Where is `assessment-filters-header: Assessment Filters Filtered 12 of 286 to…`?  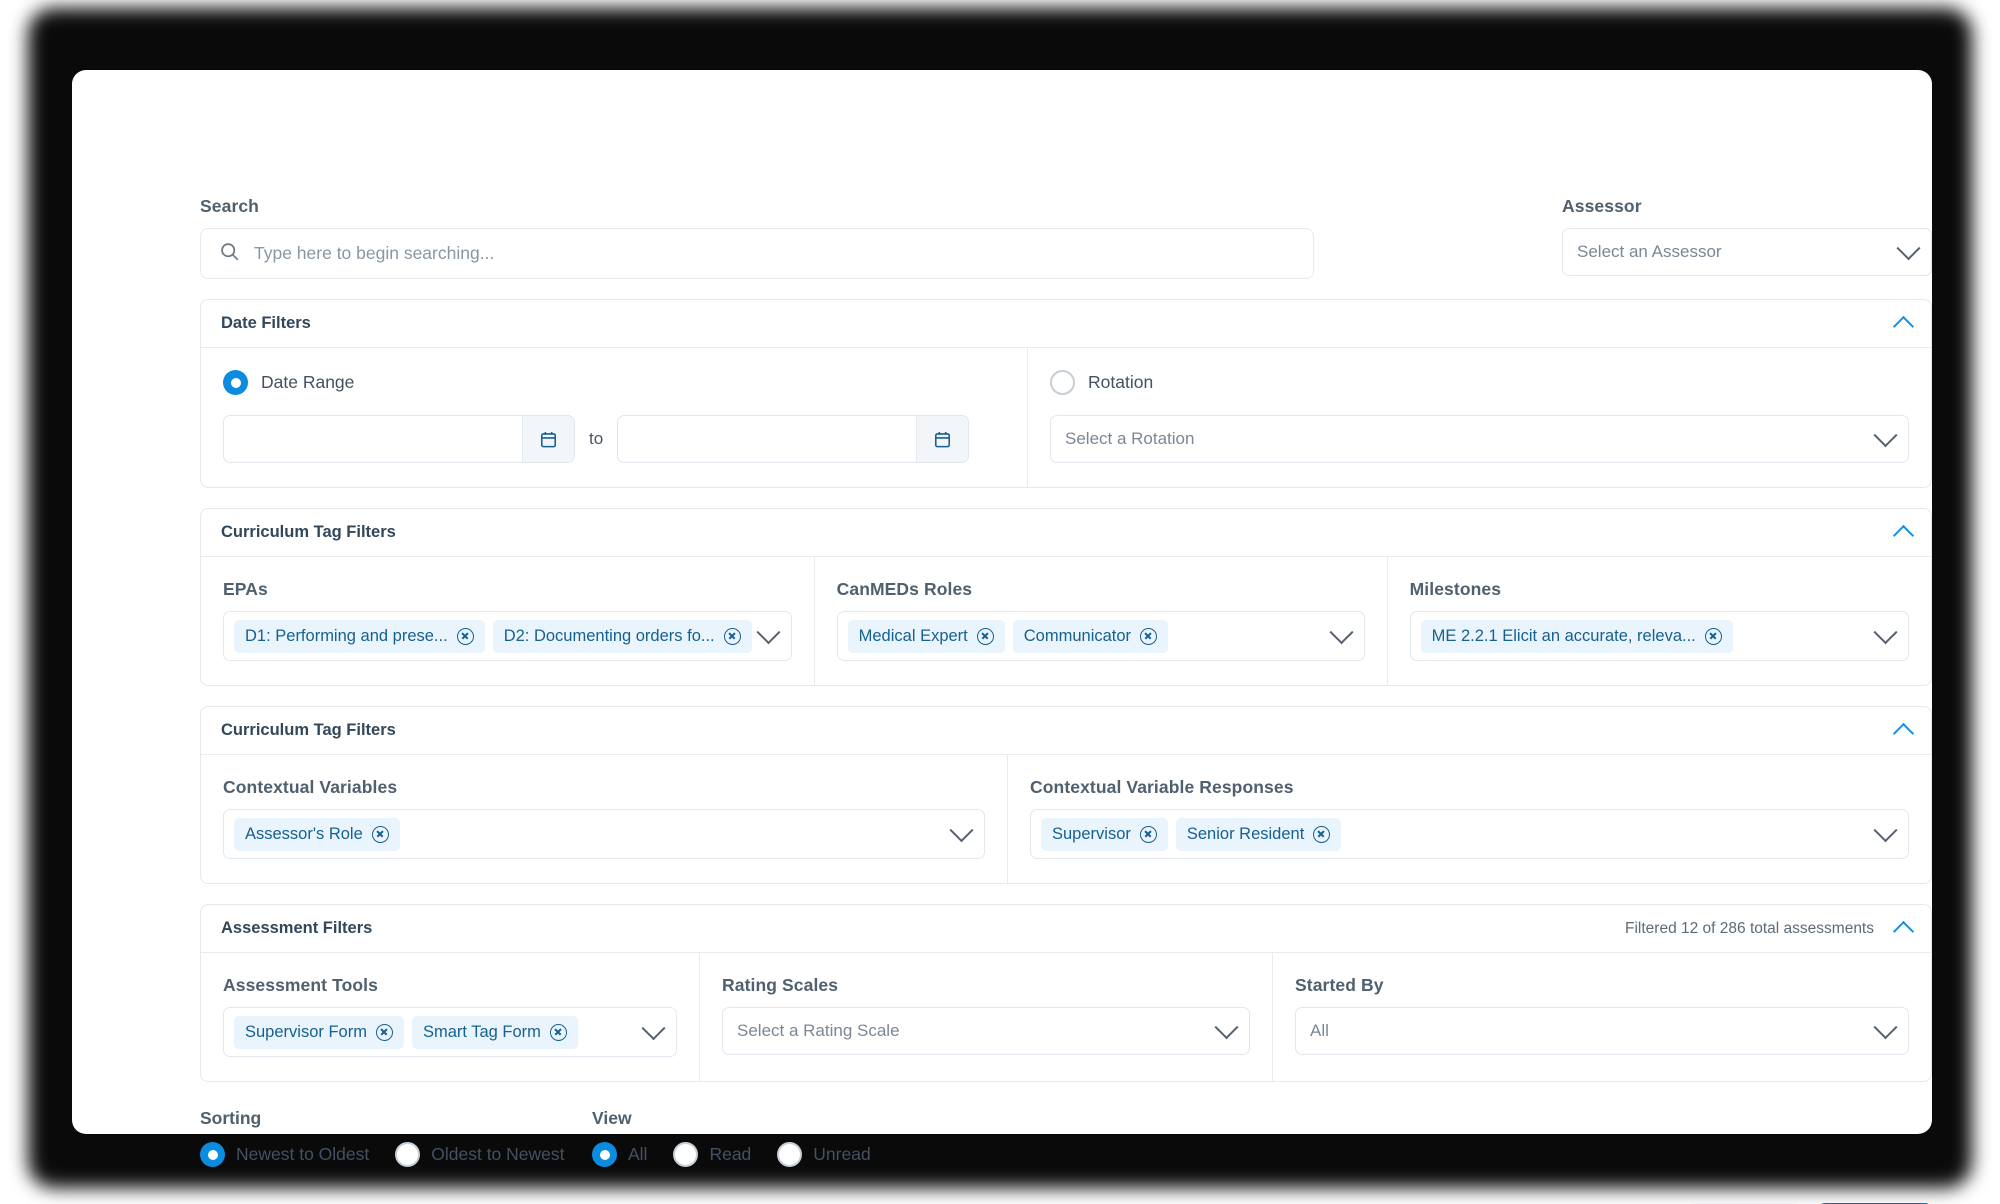
assessment-filters-header: Assessment Filters Filtered 12 of 286 to… is located at coordinates (1066, 929).